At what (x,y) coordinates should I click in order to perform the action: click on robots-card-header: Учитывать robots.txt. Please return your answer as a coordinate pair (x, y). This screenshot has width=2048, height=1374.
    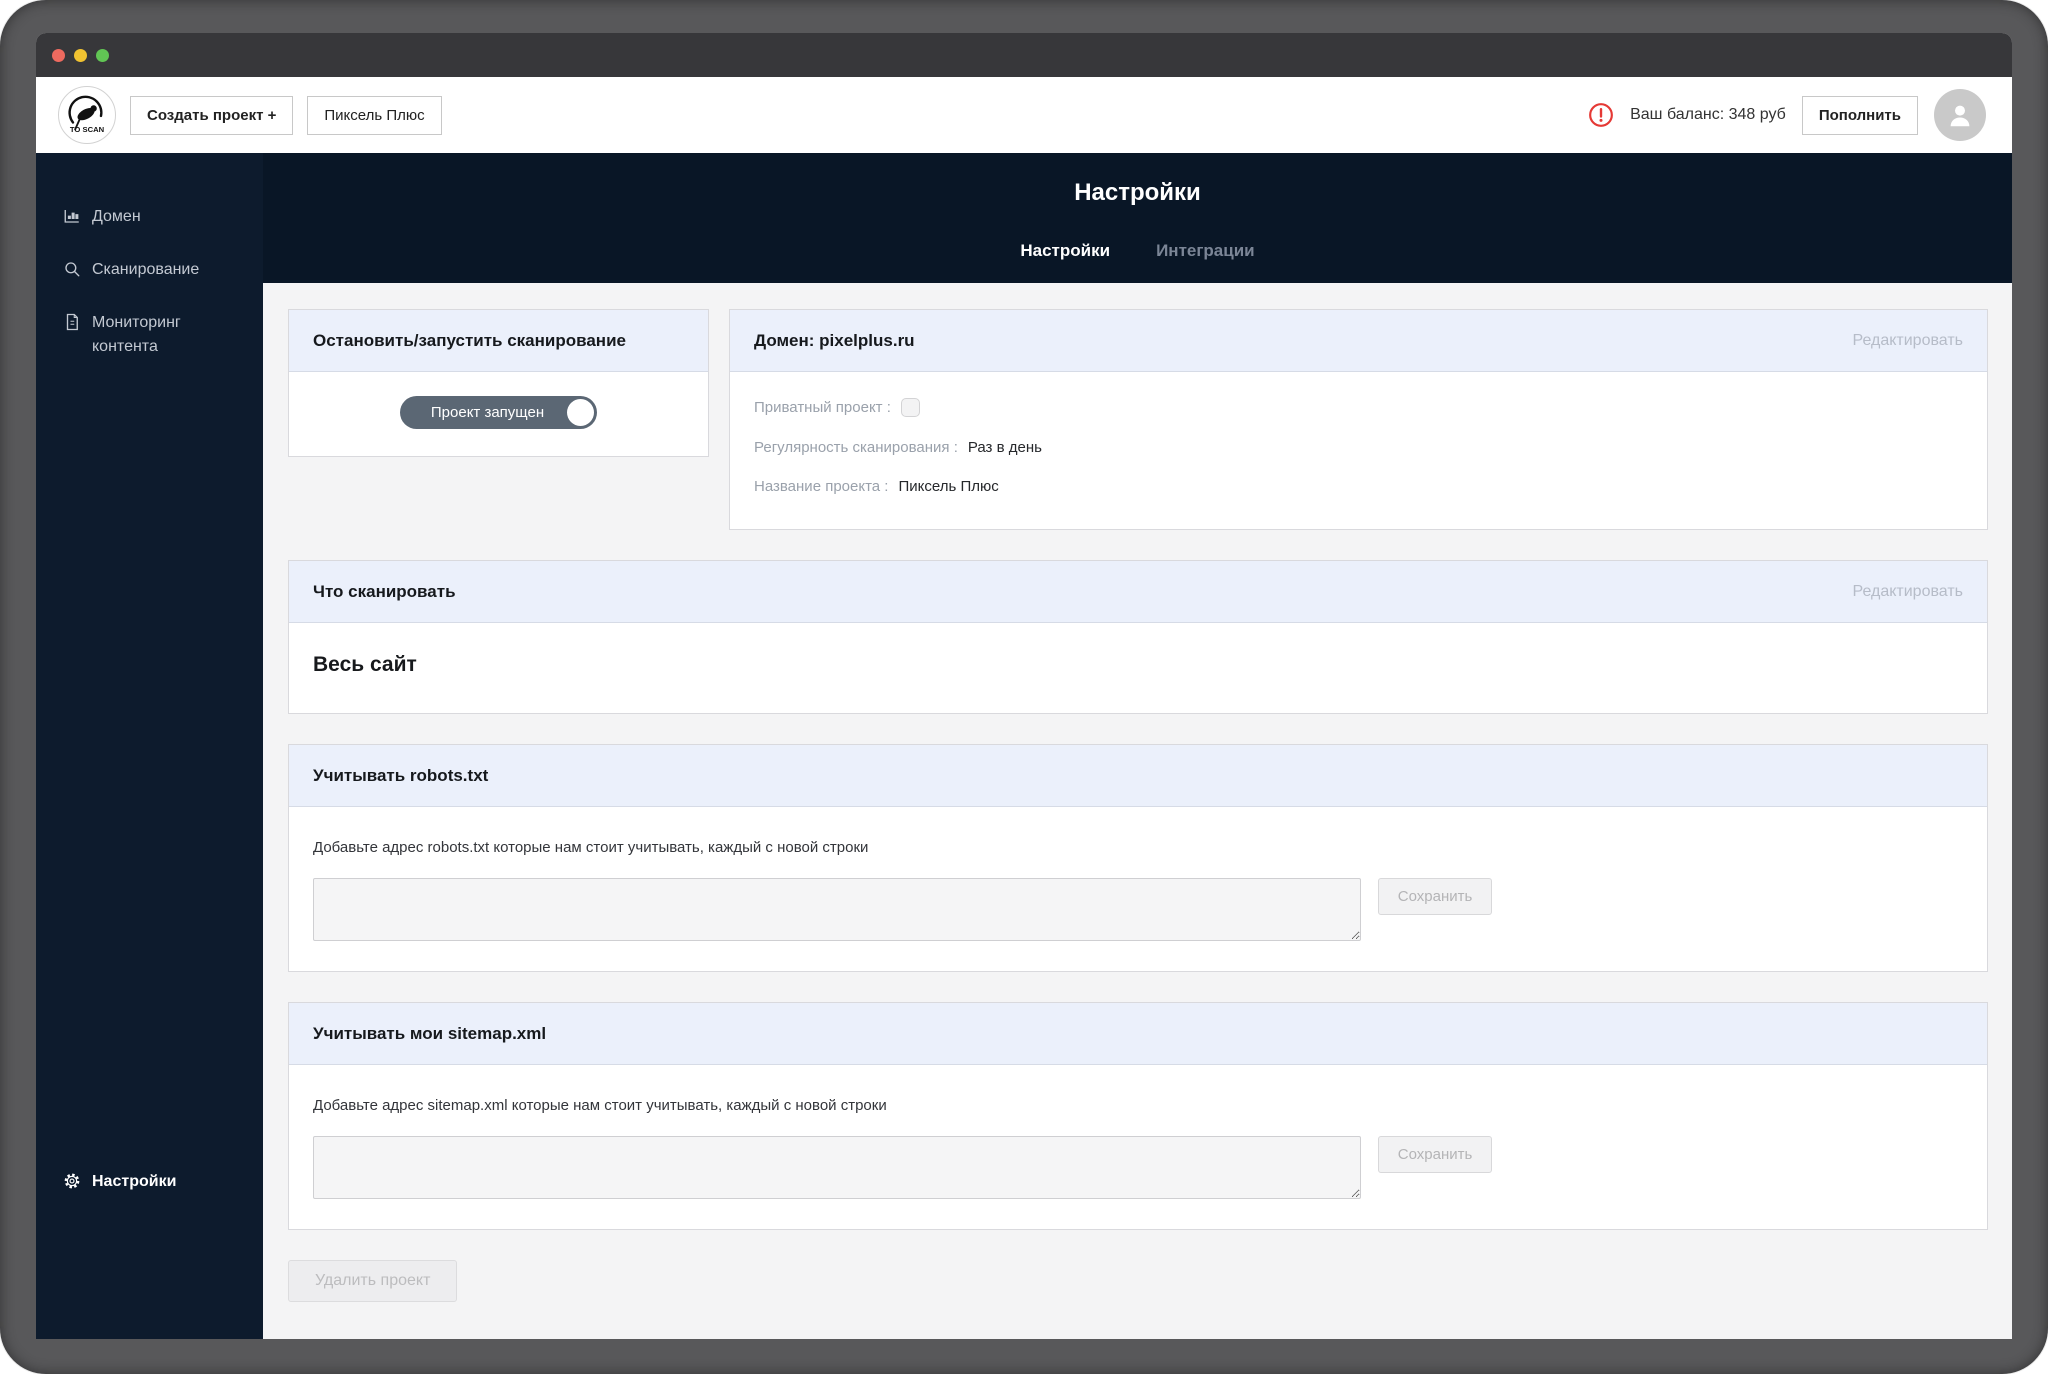
    Looking at the image, I should click on (1138, 776).